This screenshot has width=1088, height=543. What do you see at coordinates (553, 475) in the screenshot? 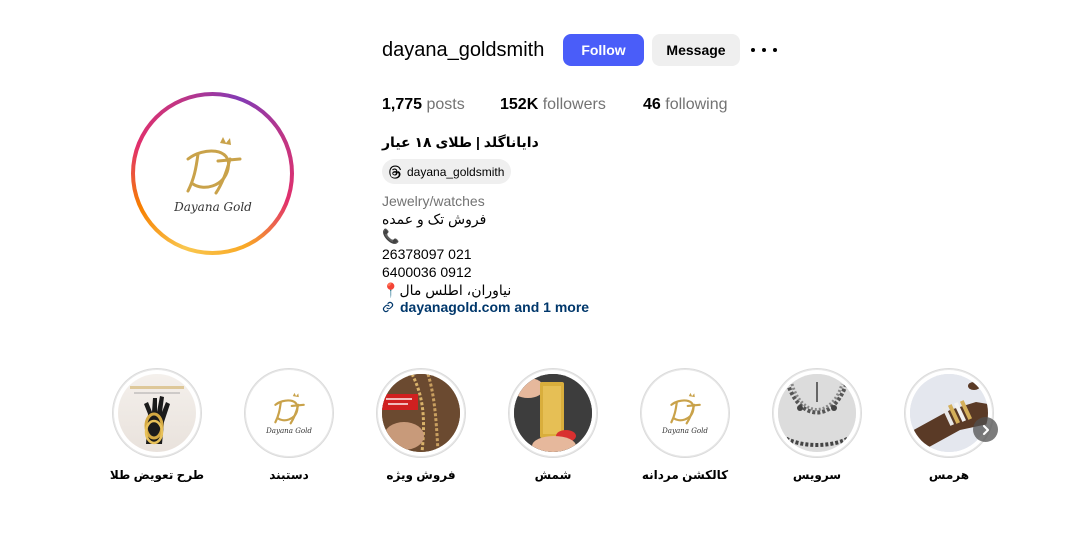
I see `highlight-label: شمش` at bounding box center [553, 475].